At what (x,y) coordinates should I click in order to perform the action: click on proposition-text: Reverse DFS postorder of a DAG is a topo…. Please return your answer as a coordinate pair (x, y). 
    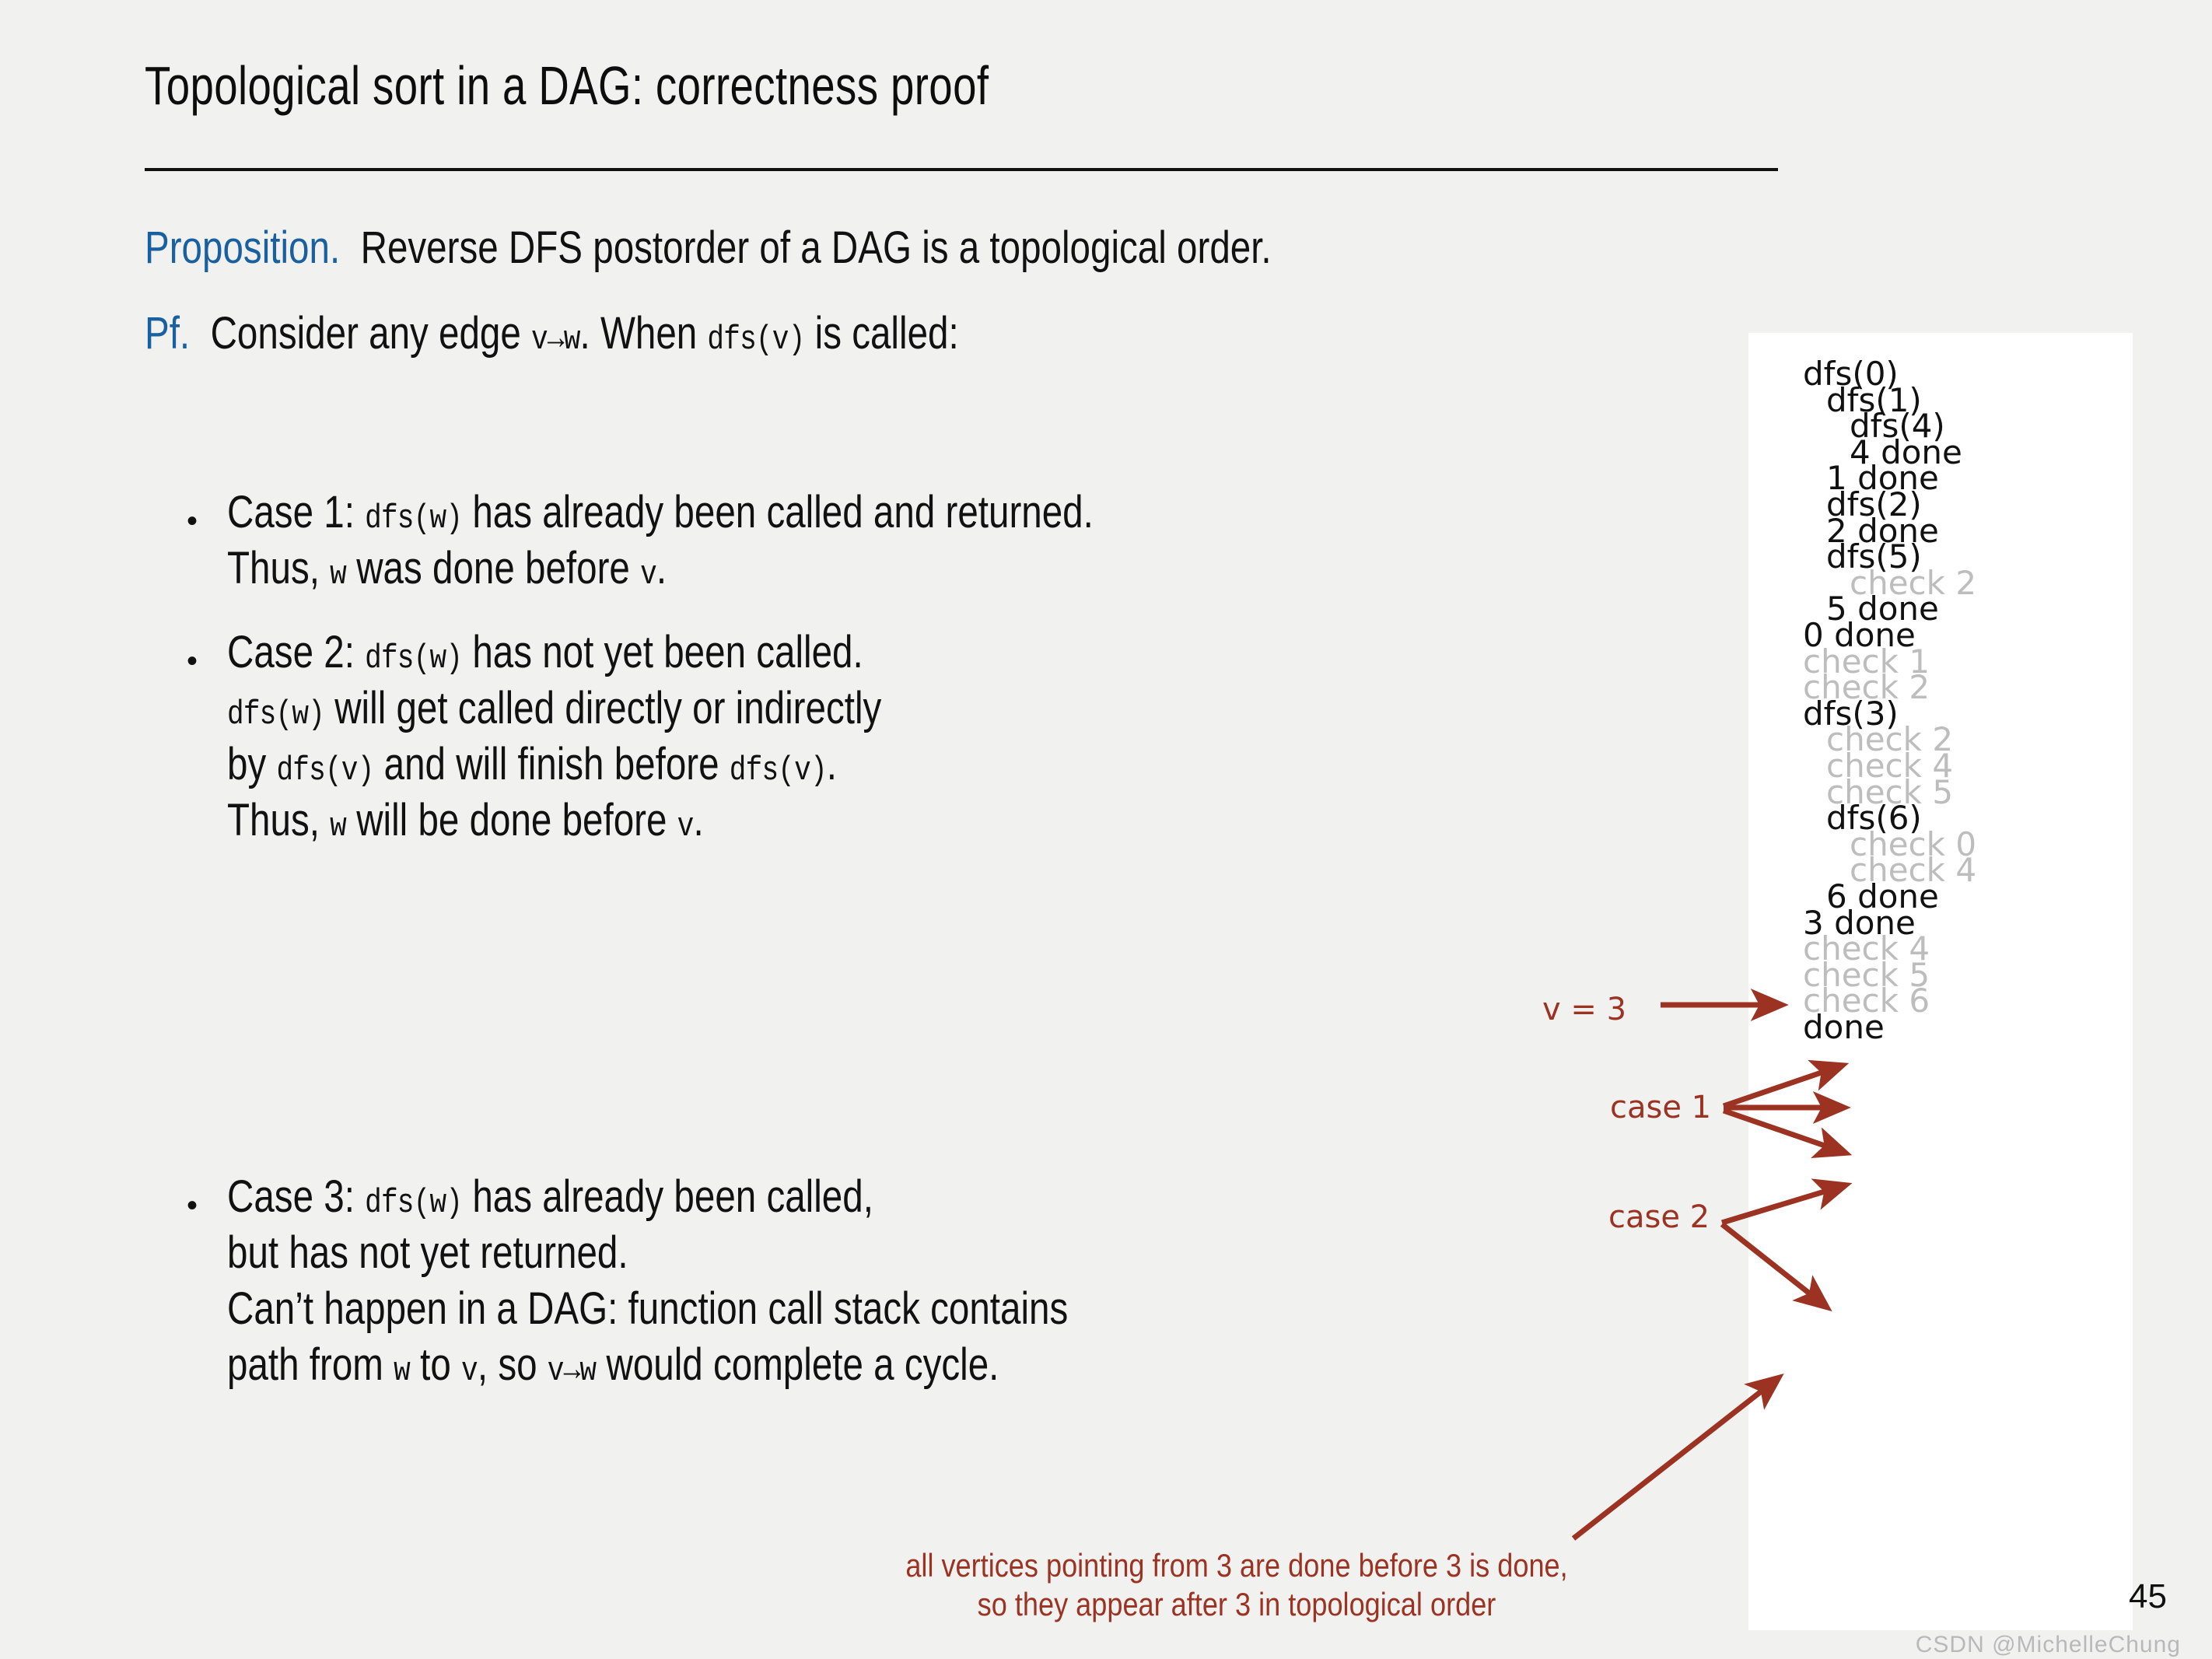
    Looking at the image, I should click on (816, 247).